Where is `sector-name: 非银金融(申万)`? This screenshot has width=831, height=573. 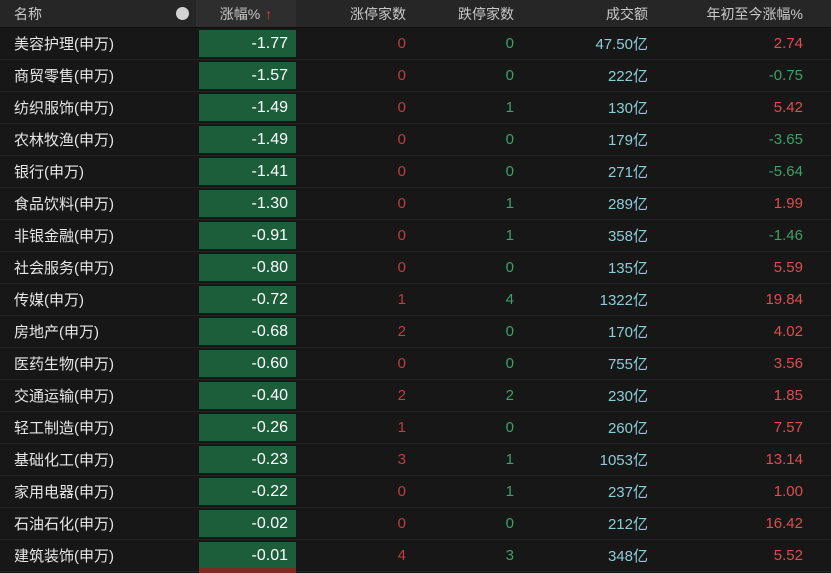
sector-name: 非银金融(申万) is located at coordinates (64, 236).